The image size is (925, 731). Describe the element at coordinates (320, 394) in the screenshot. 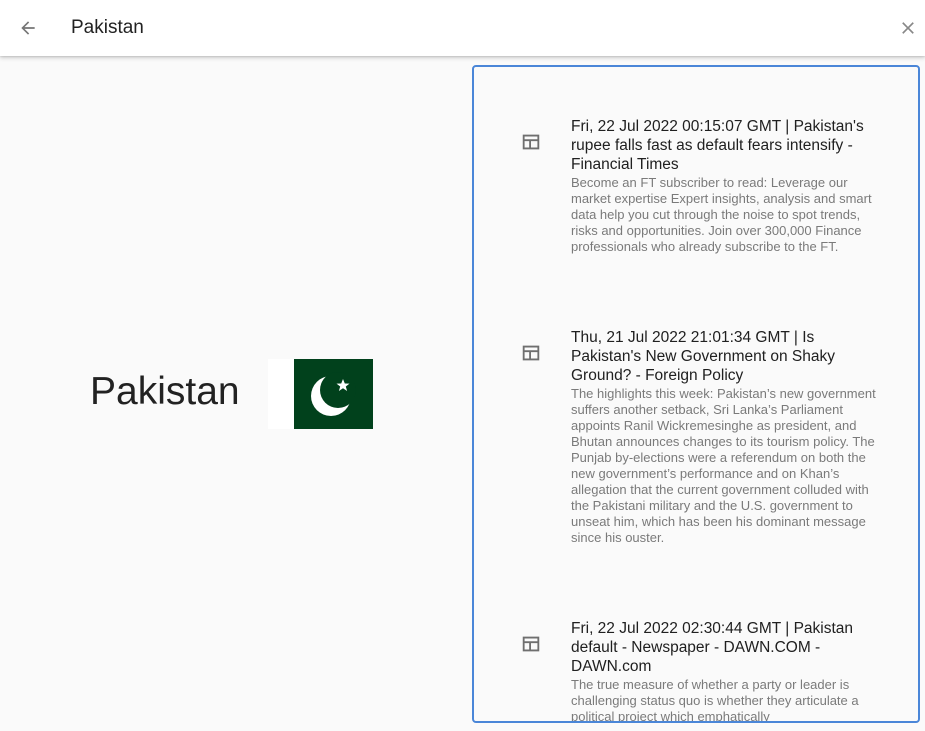

I see `pakistan-flag-icon` at that location.